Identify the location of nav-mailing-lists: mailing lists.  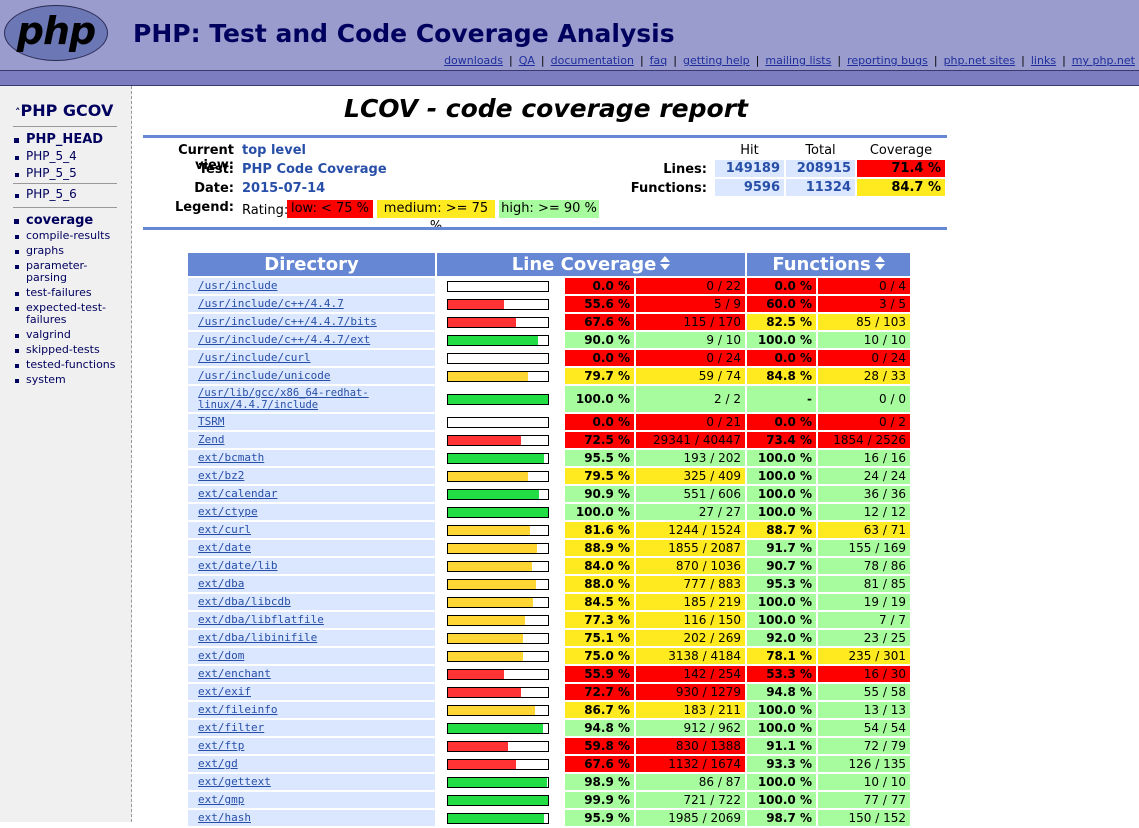
(798, 60).